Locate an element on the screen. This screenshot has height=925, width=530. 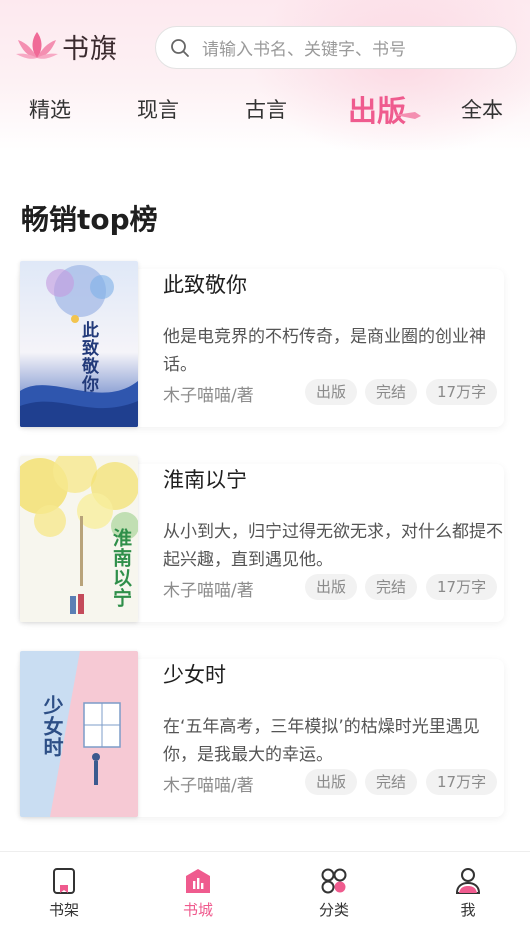
category-icon is located at coordinates (334, 881).